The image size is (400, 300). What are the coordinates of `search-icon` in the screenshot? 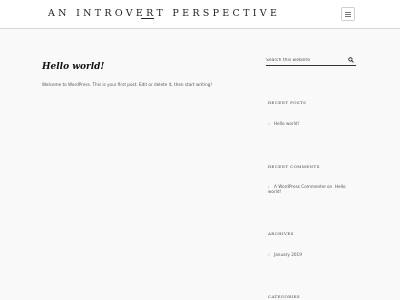 It's located at (351, 60).